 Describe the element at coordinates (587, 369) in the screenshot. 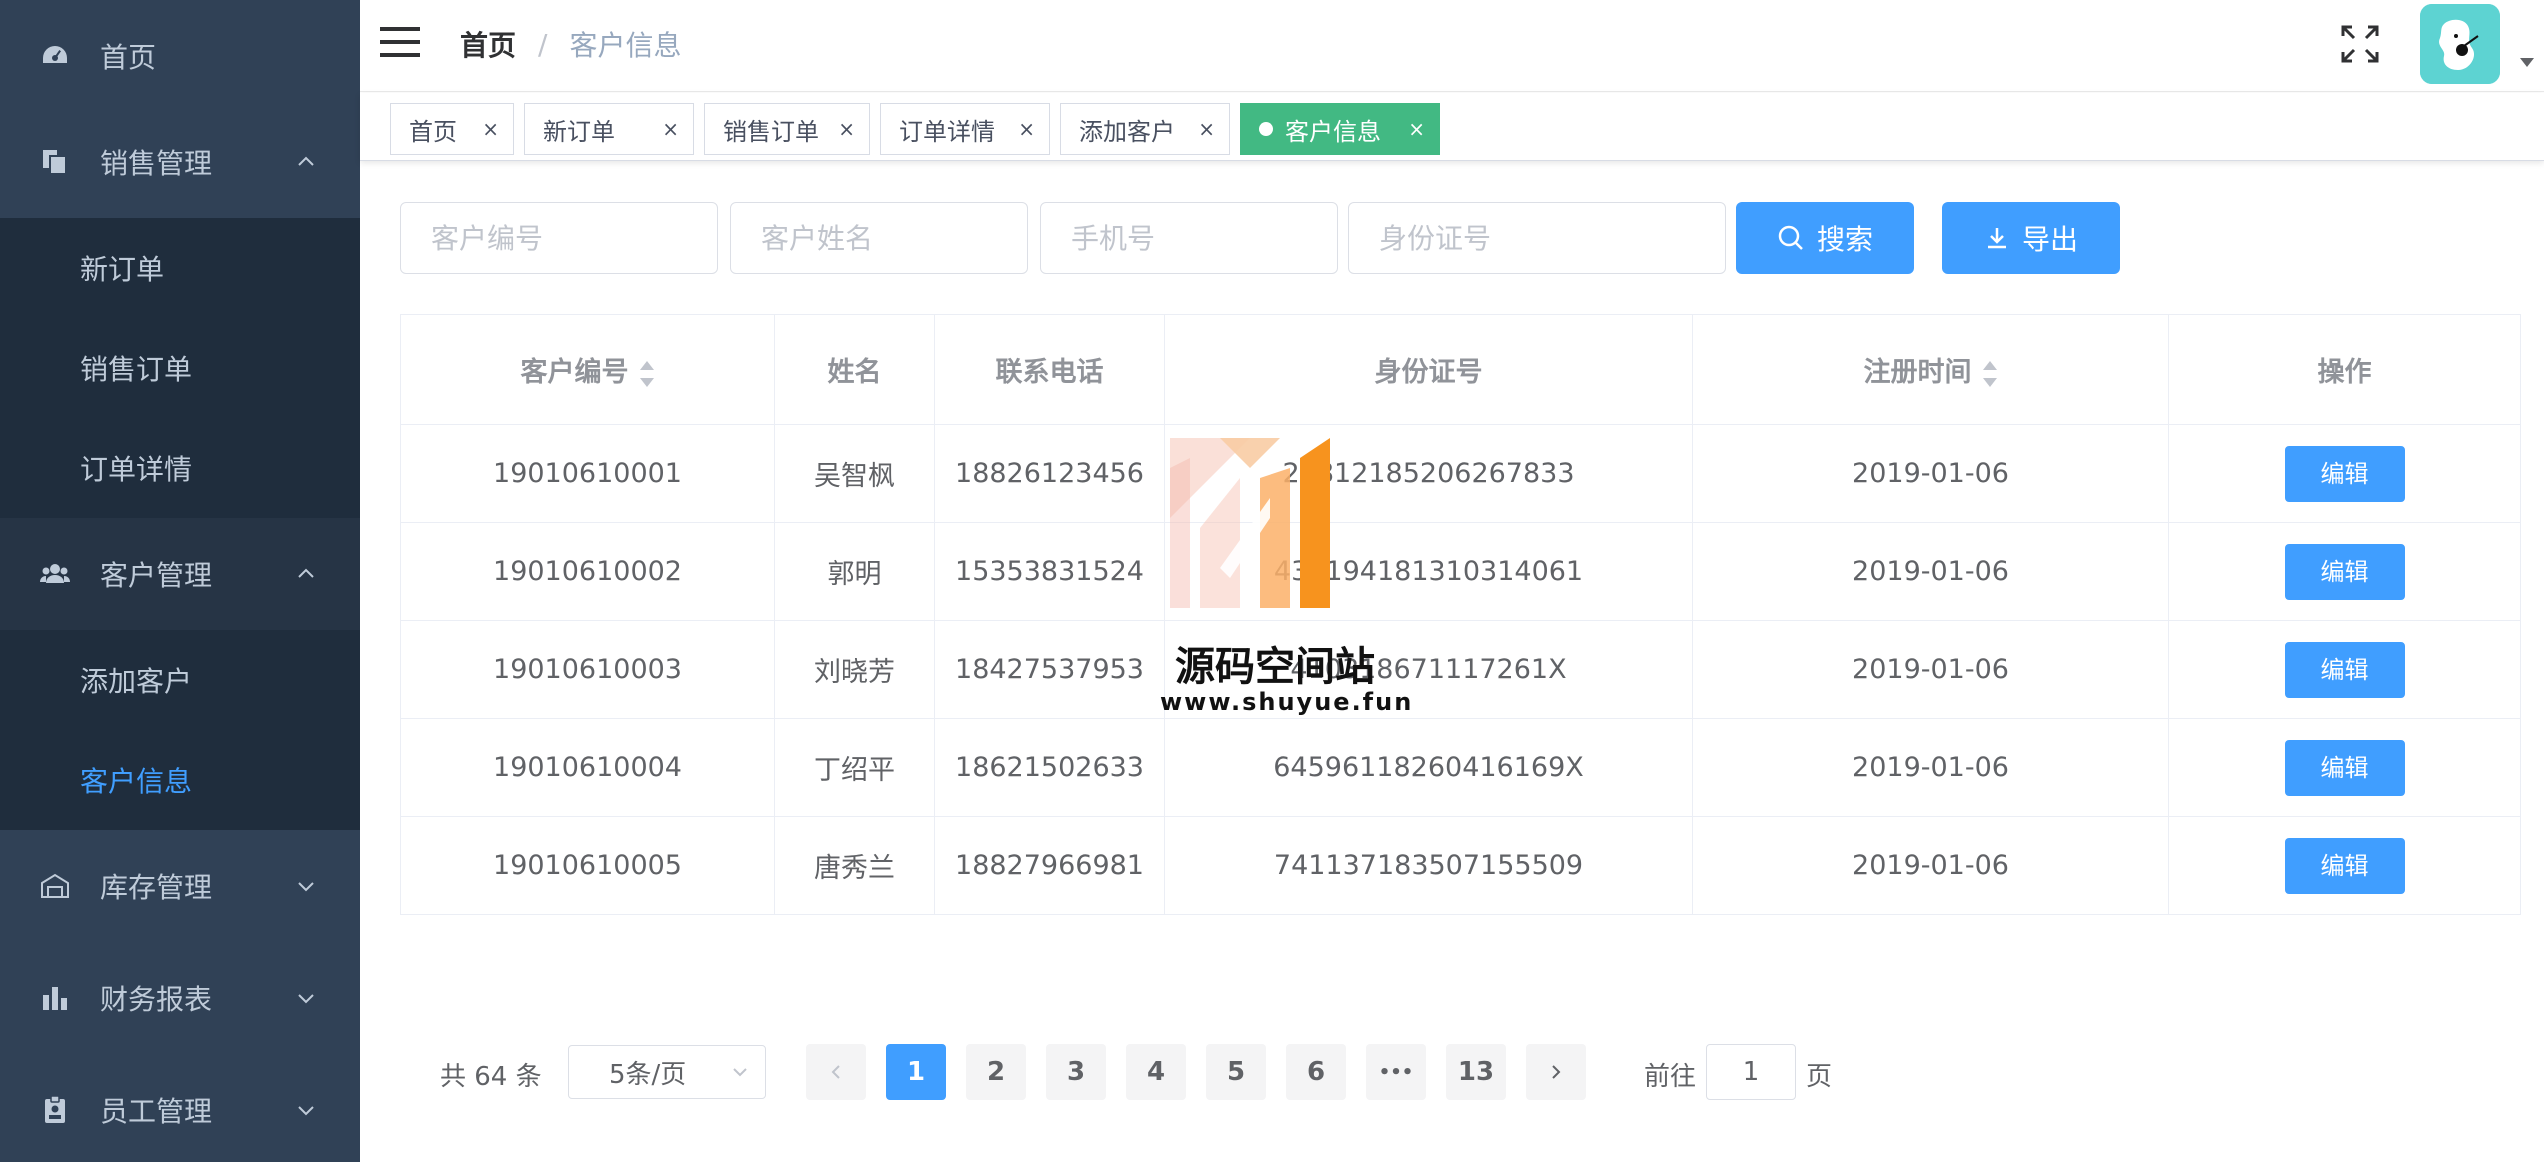

I see `column-header-customer-id: 客户编号` at that location.